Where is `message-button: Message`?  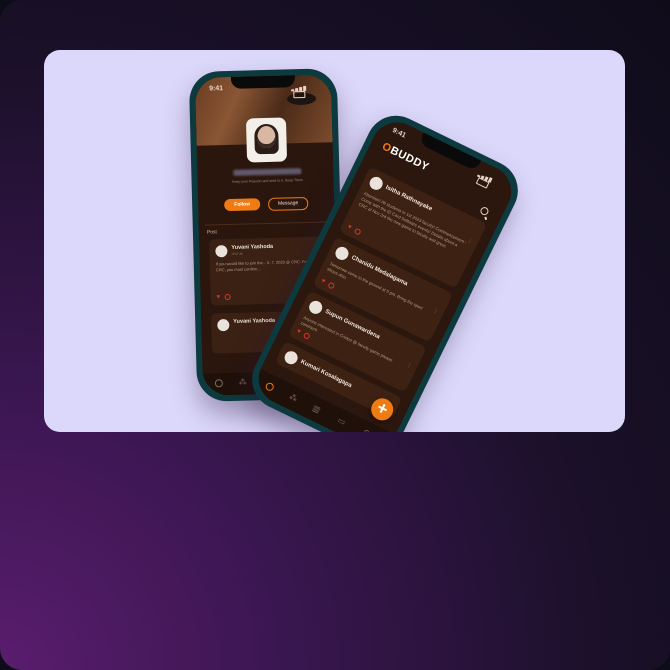
message-button: Message is located at coordinates (288, 203).